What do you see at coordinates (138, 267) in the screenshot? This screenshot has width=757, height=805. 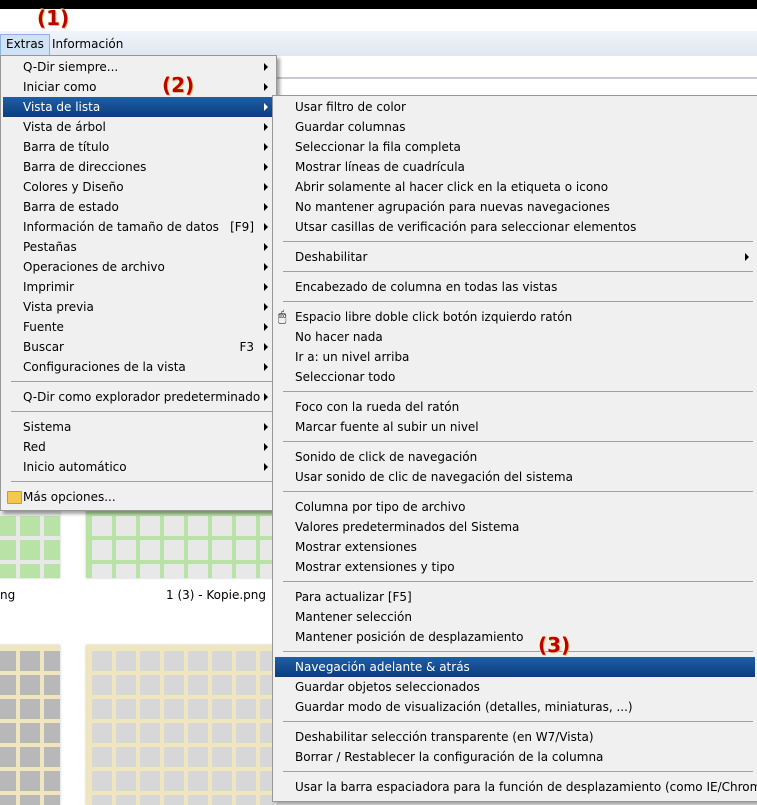 I see `menu-item-operaciones-de-archivo: Operaciones de archivo` at bounding box center [138, 267].